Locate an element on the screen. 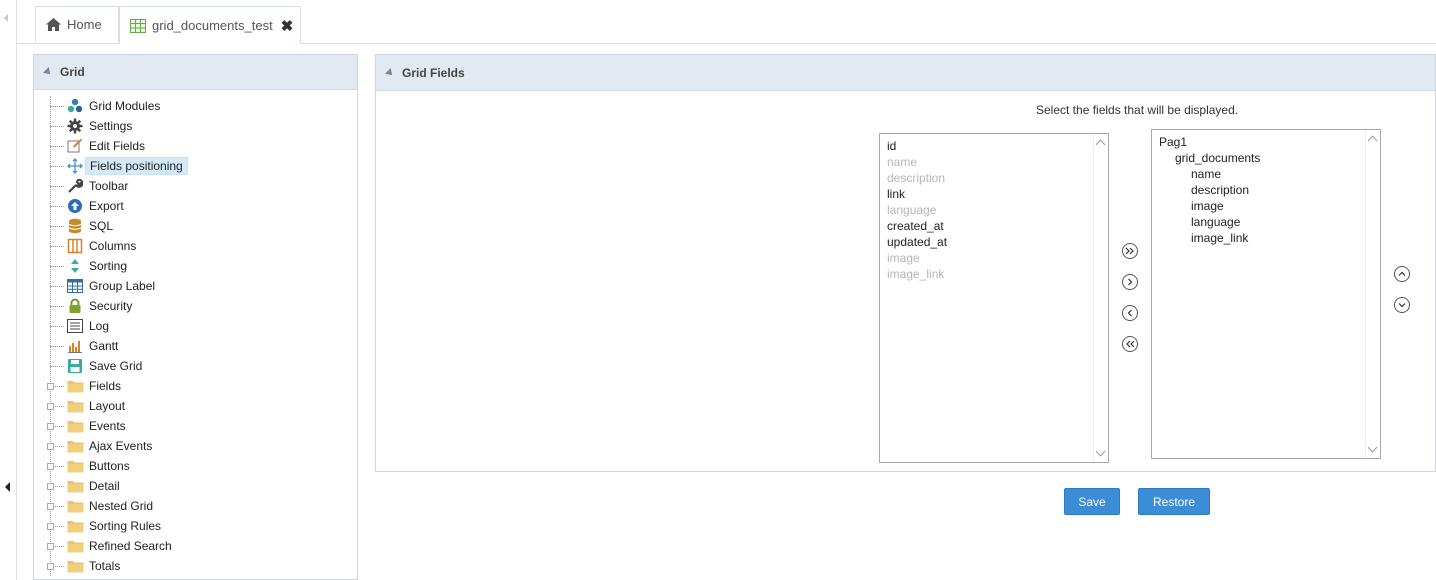  move-down-button is located at coordinates (1402, 305).